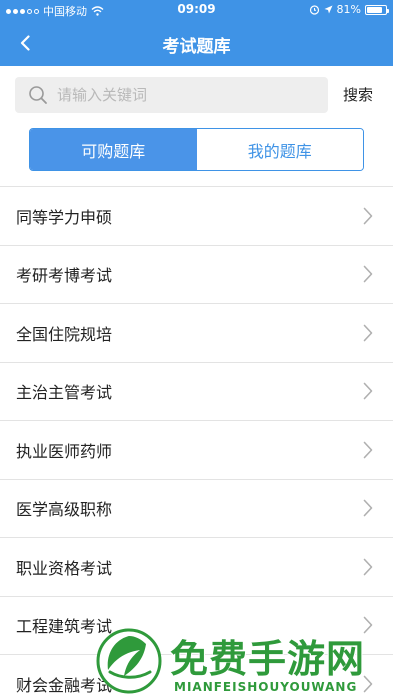 The height and width of the screenshot is (700, 393). I want to click on list-item: 全国住院规培, so click(196, 333).